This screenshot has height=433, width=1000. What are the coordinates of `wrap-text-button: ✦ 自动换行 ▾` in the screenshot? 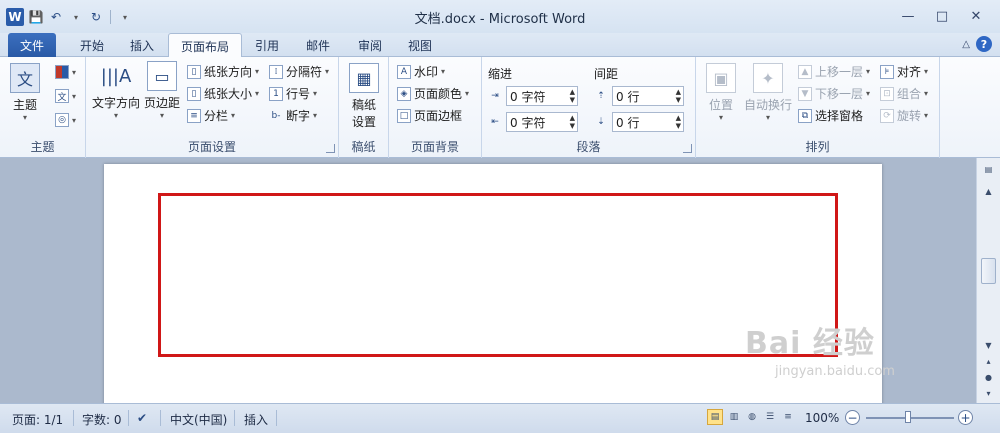 It's located at (768, 92).